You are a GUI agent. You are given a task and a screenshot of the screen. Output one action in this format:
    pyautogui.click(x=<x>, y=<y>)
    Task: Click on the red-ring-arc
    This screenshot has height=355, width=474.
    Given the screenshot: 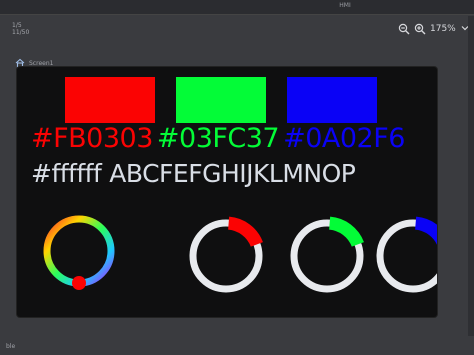 What is the action you would take?
    pyautogui.click(x=245, y=232)
    